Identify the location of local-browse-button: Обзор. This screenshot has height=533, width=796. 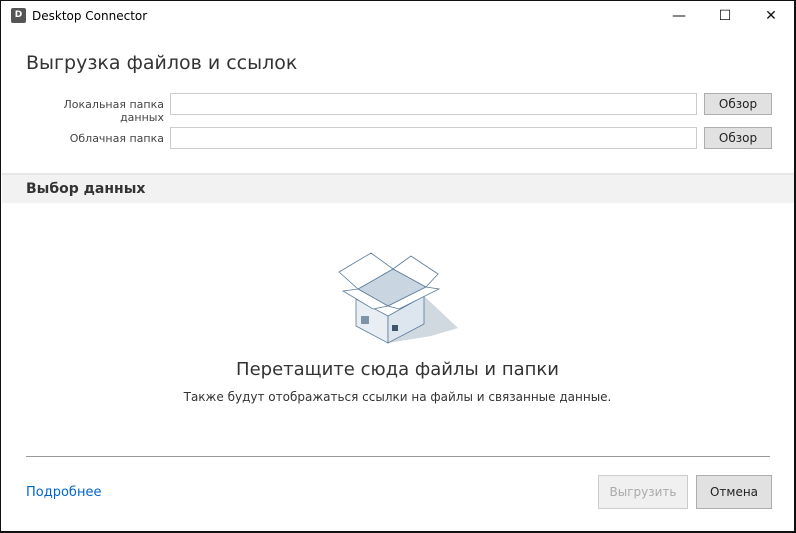
(738, 104).